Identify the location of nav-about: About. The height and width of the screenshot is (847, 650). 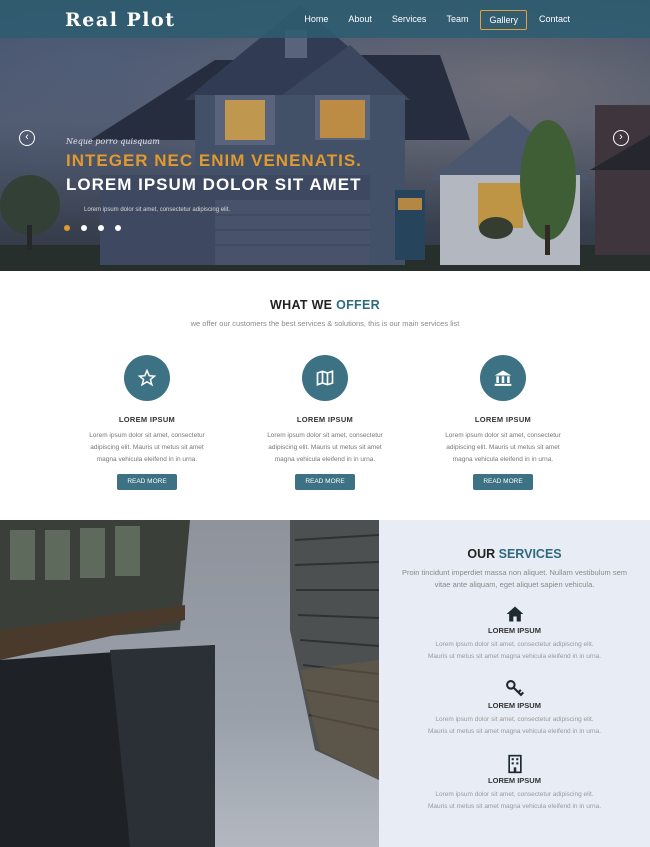
(360, 20).